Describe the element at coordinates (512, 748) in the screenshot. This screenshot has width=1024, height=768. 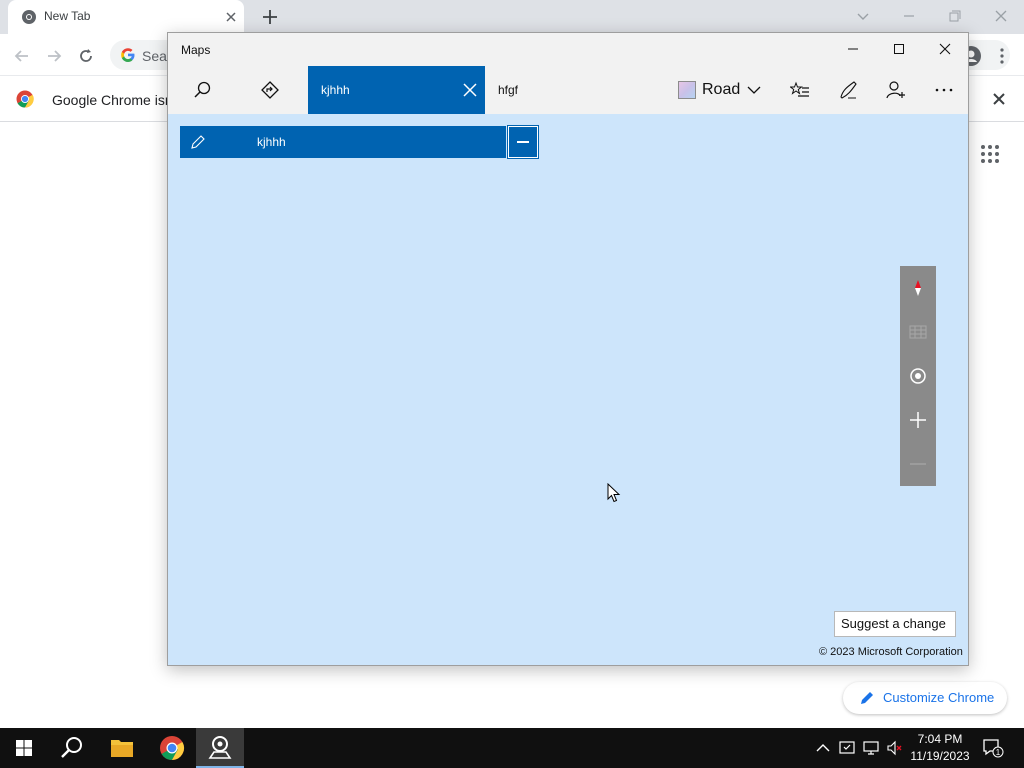
I see `windows-taskbar: 7:04 PM 11/19/2023 1` at that location.